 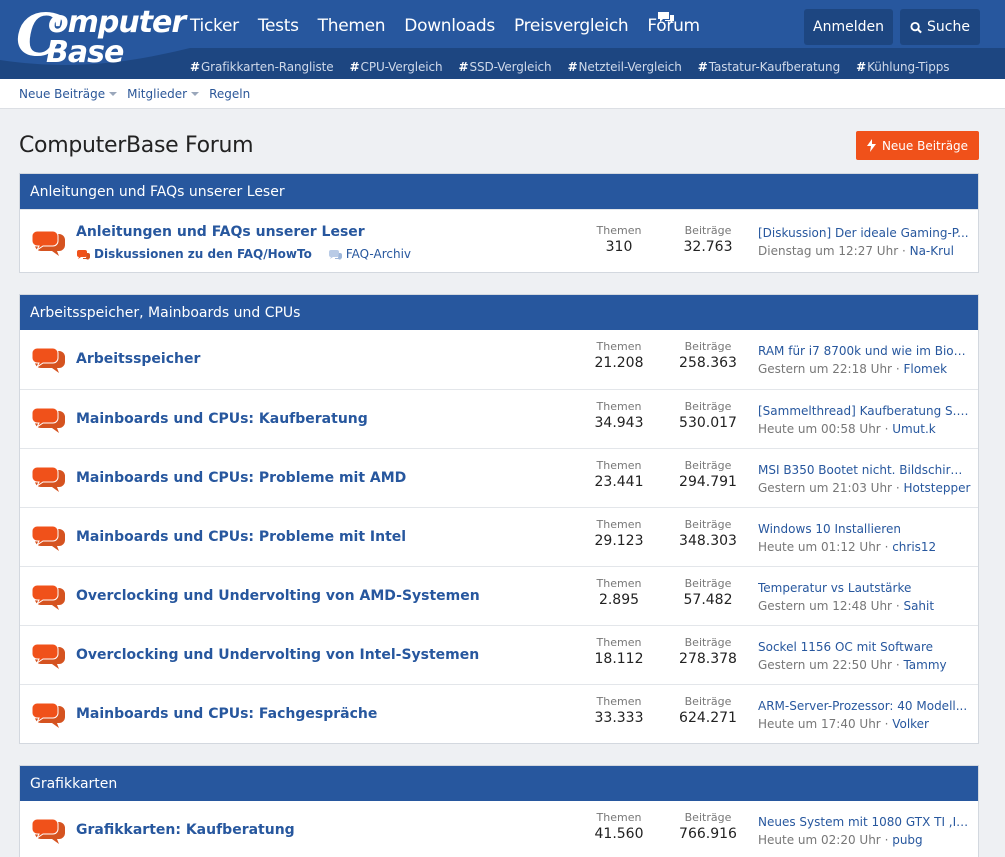 What do you see at coordinates (619, 355) in the screenshot?
I see `stat-themen: Themen 21.208` at bounding box center [619, 355].